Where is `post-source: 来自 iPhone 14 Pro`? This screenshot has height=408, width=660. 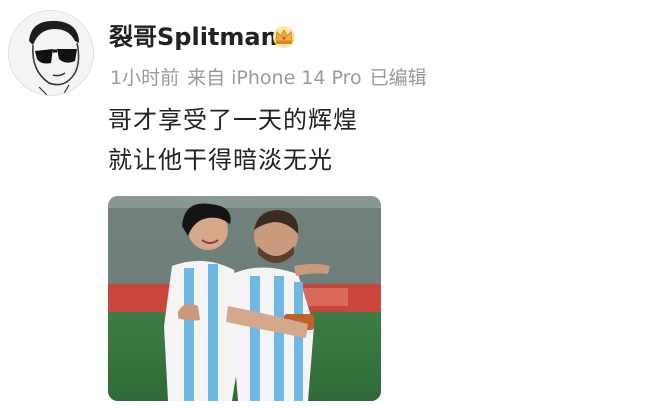
post-source: 来自 iPhone 14 Pro is located at coordinates (274, 78).